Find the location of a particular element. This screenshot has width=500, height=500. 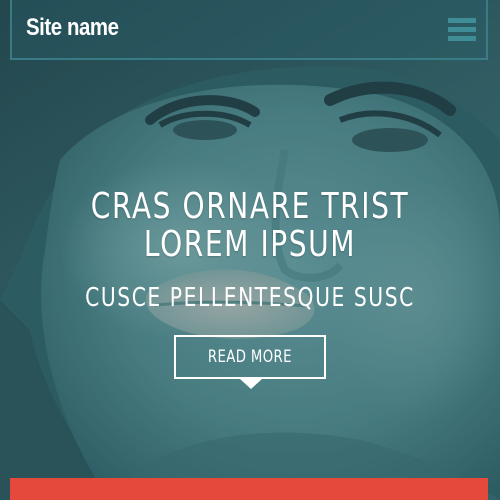

site-name: Site name is located at coordinates (72, 28).